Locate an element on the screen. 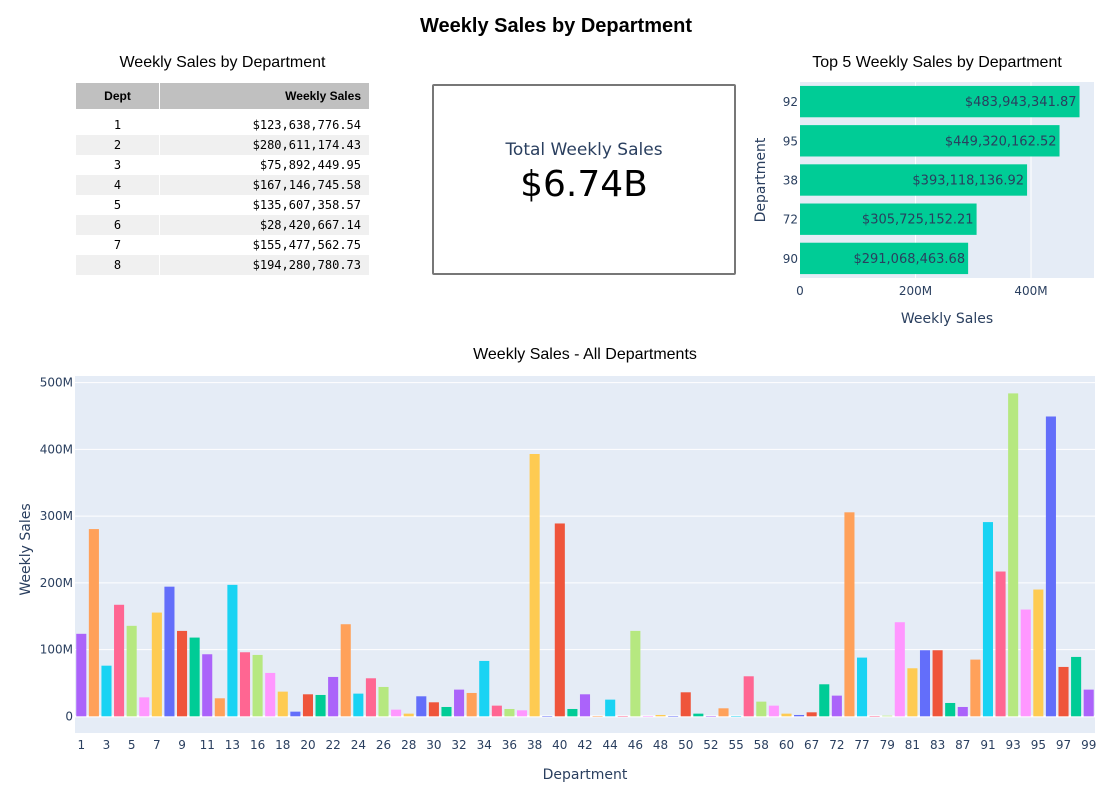 This screenshot has width=1112, height=794. all-x-tick-label: 20 is located at coordinates (307, 745).